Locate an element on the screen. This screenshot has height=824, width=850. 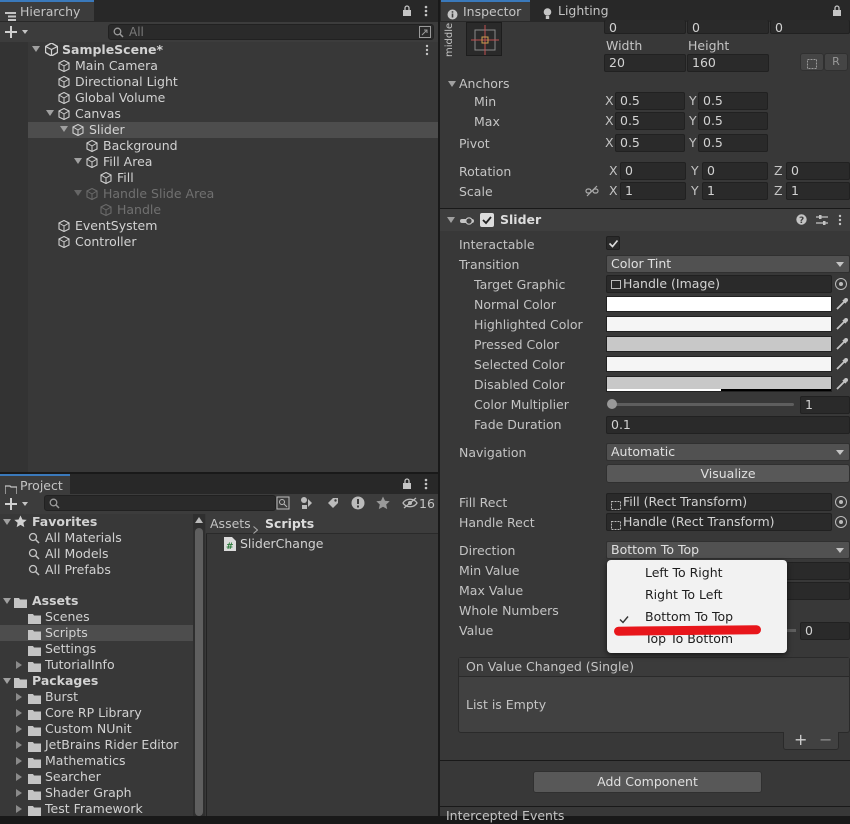
warning-icon is located at coordinates (358, 503).